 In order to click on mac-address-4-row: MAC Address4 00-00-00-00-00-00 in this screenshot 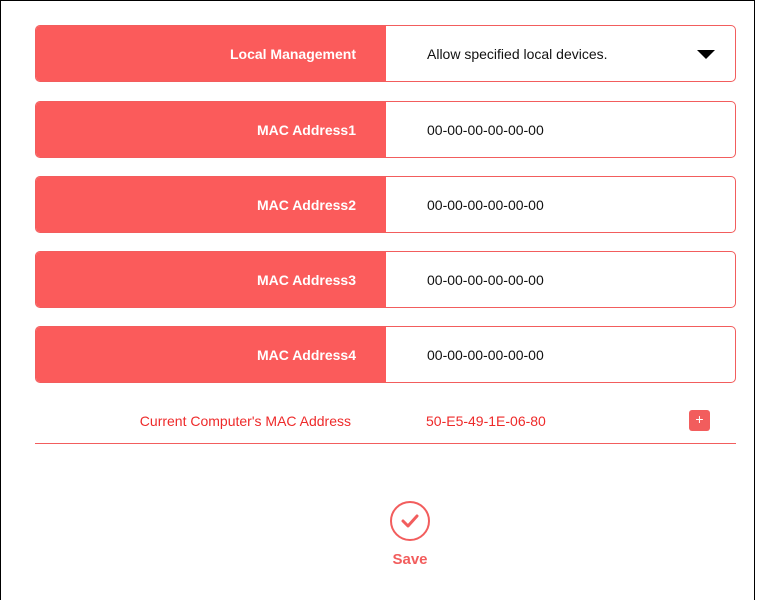, I will do `click(385, 354)`.